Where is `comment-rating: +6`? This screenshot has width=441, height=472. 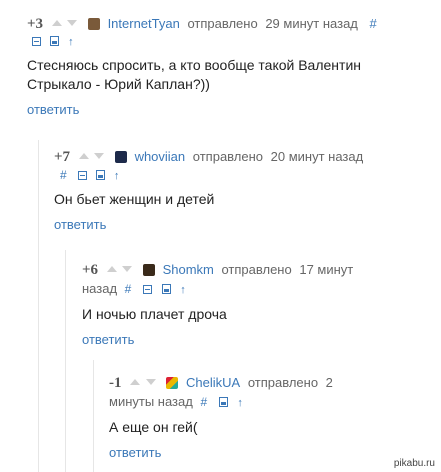
comment-rating: +6 is located at coordinates (90, 270).